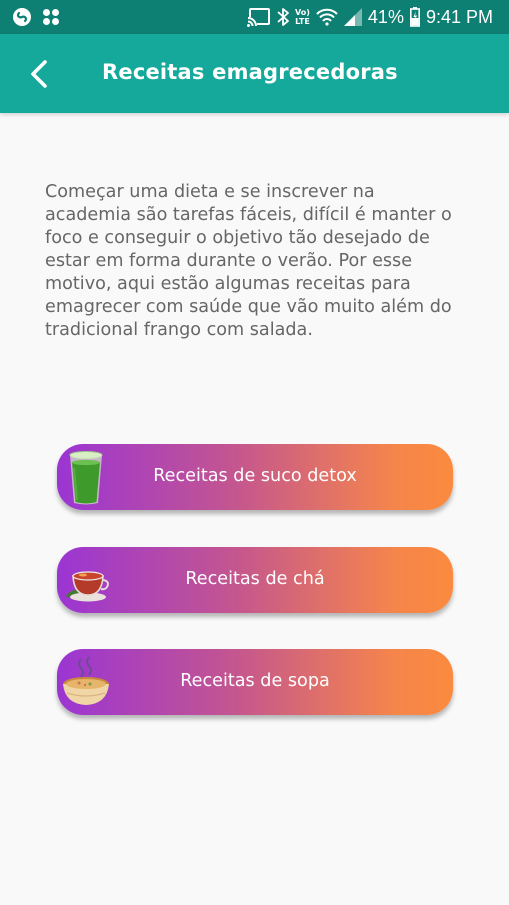  Describe the element at coordinates (327, 17) in the screenshot. I see `wifi-icon` at that location.